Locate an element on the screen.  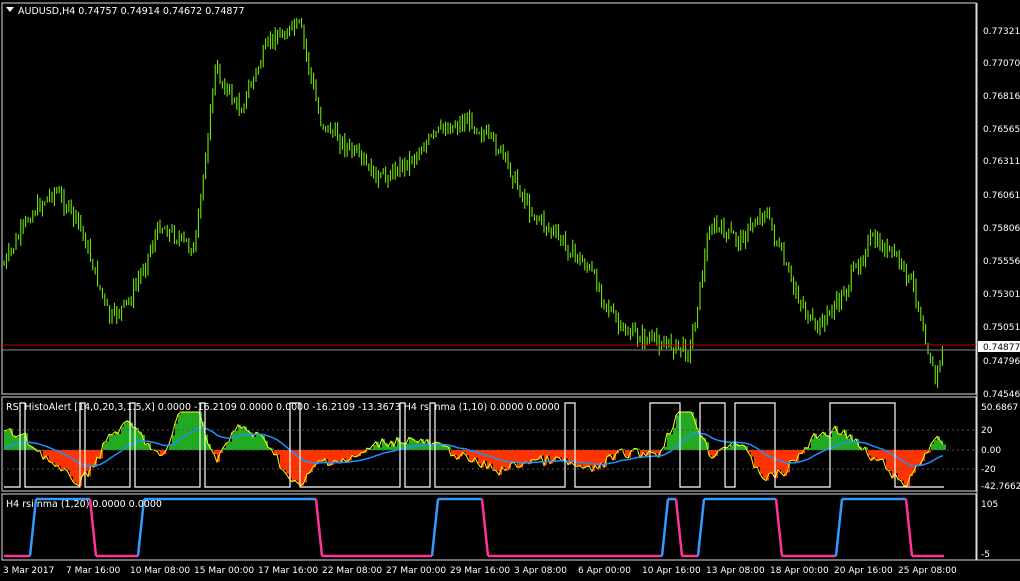
price-tick: 0.76565 is located at coordinates (1001, 130).